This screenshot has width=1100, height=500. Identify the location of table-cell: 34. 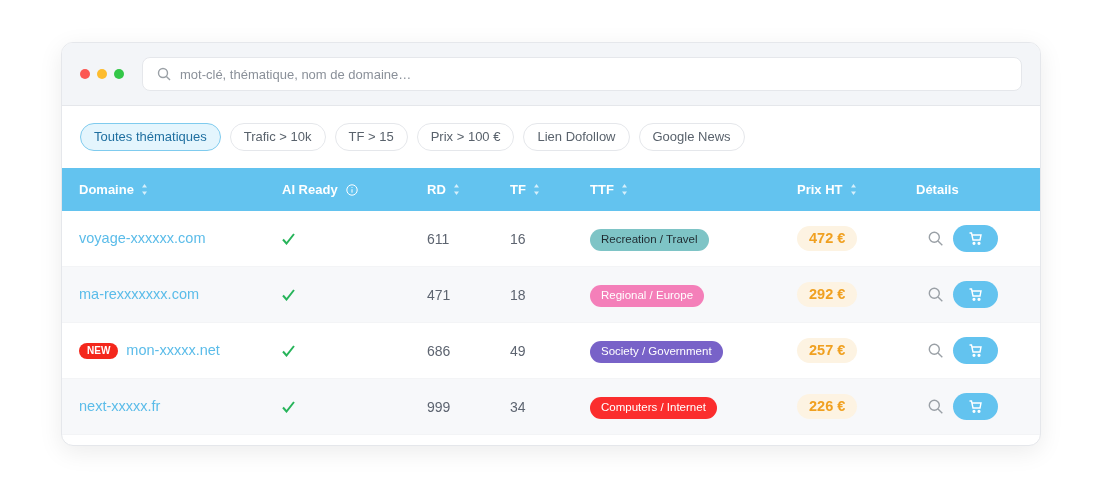
(518, 406).